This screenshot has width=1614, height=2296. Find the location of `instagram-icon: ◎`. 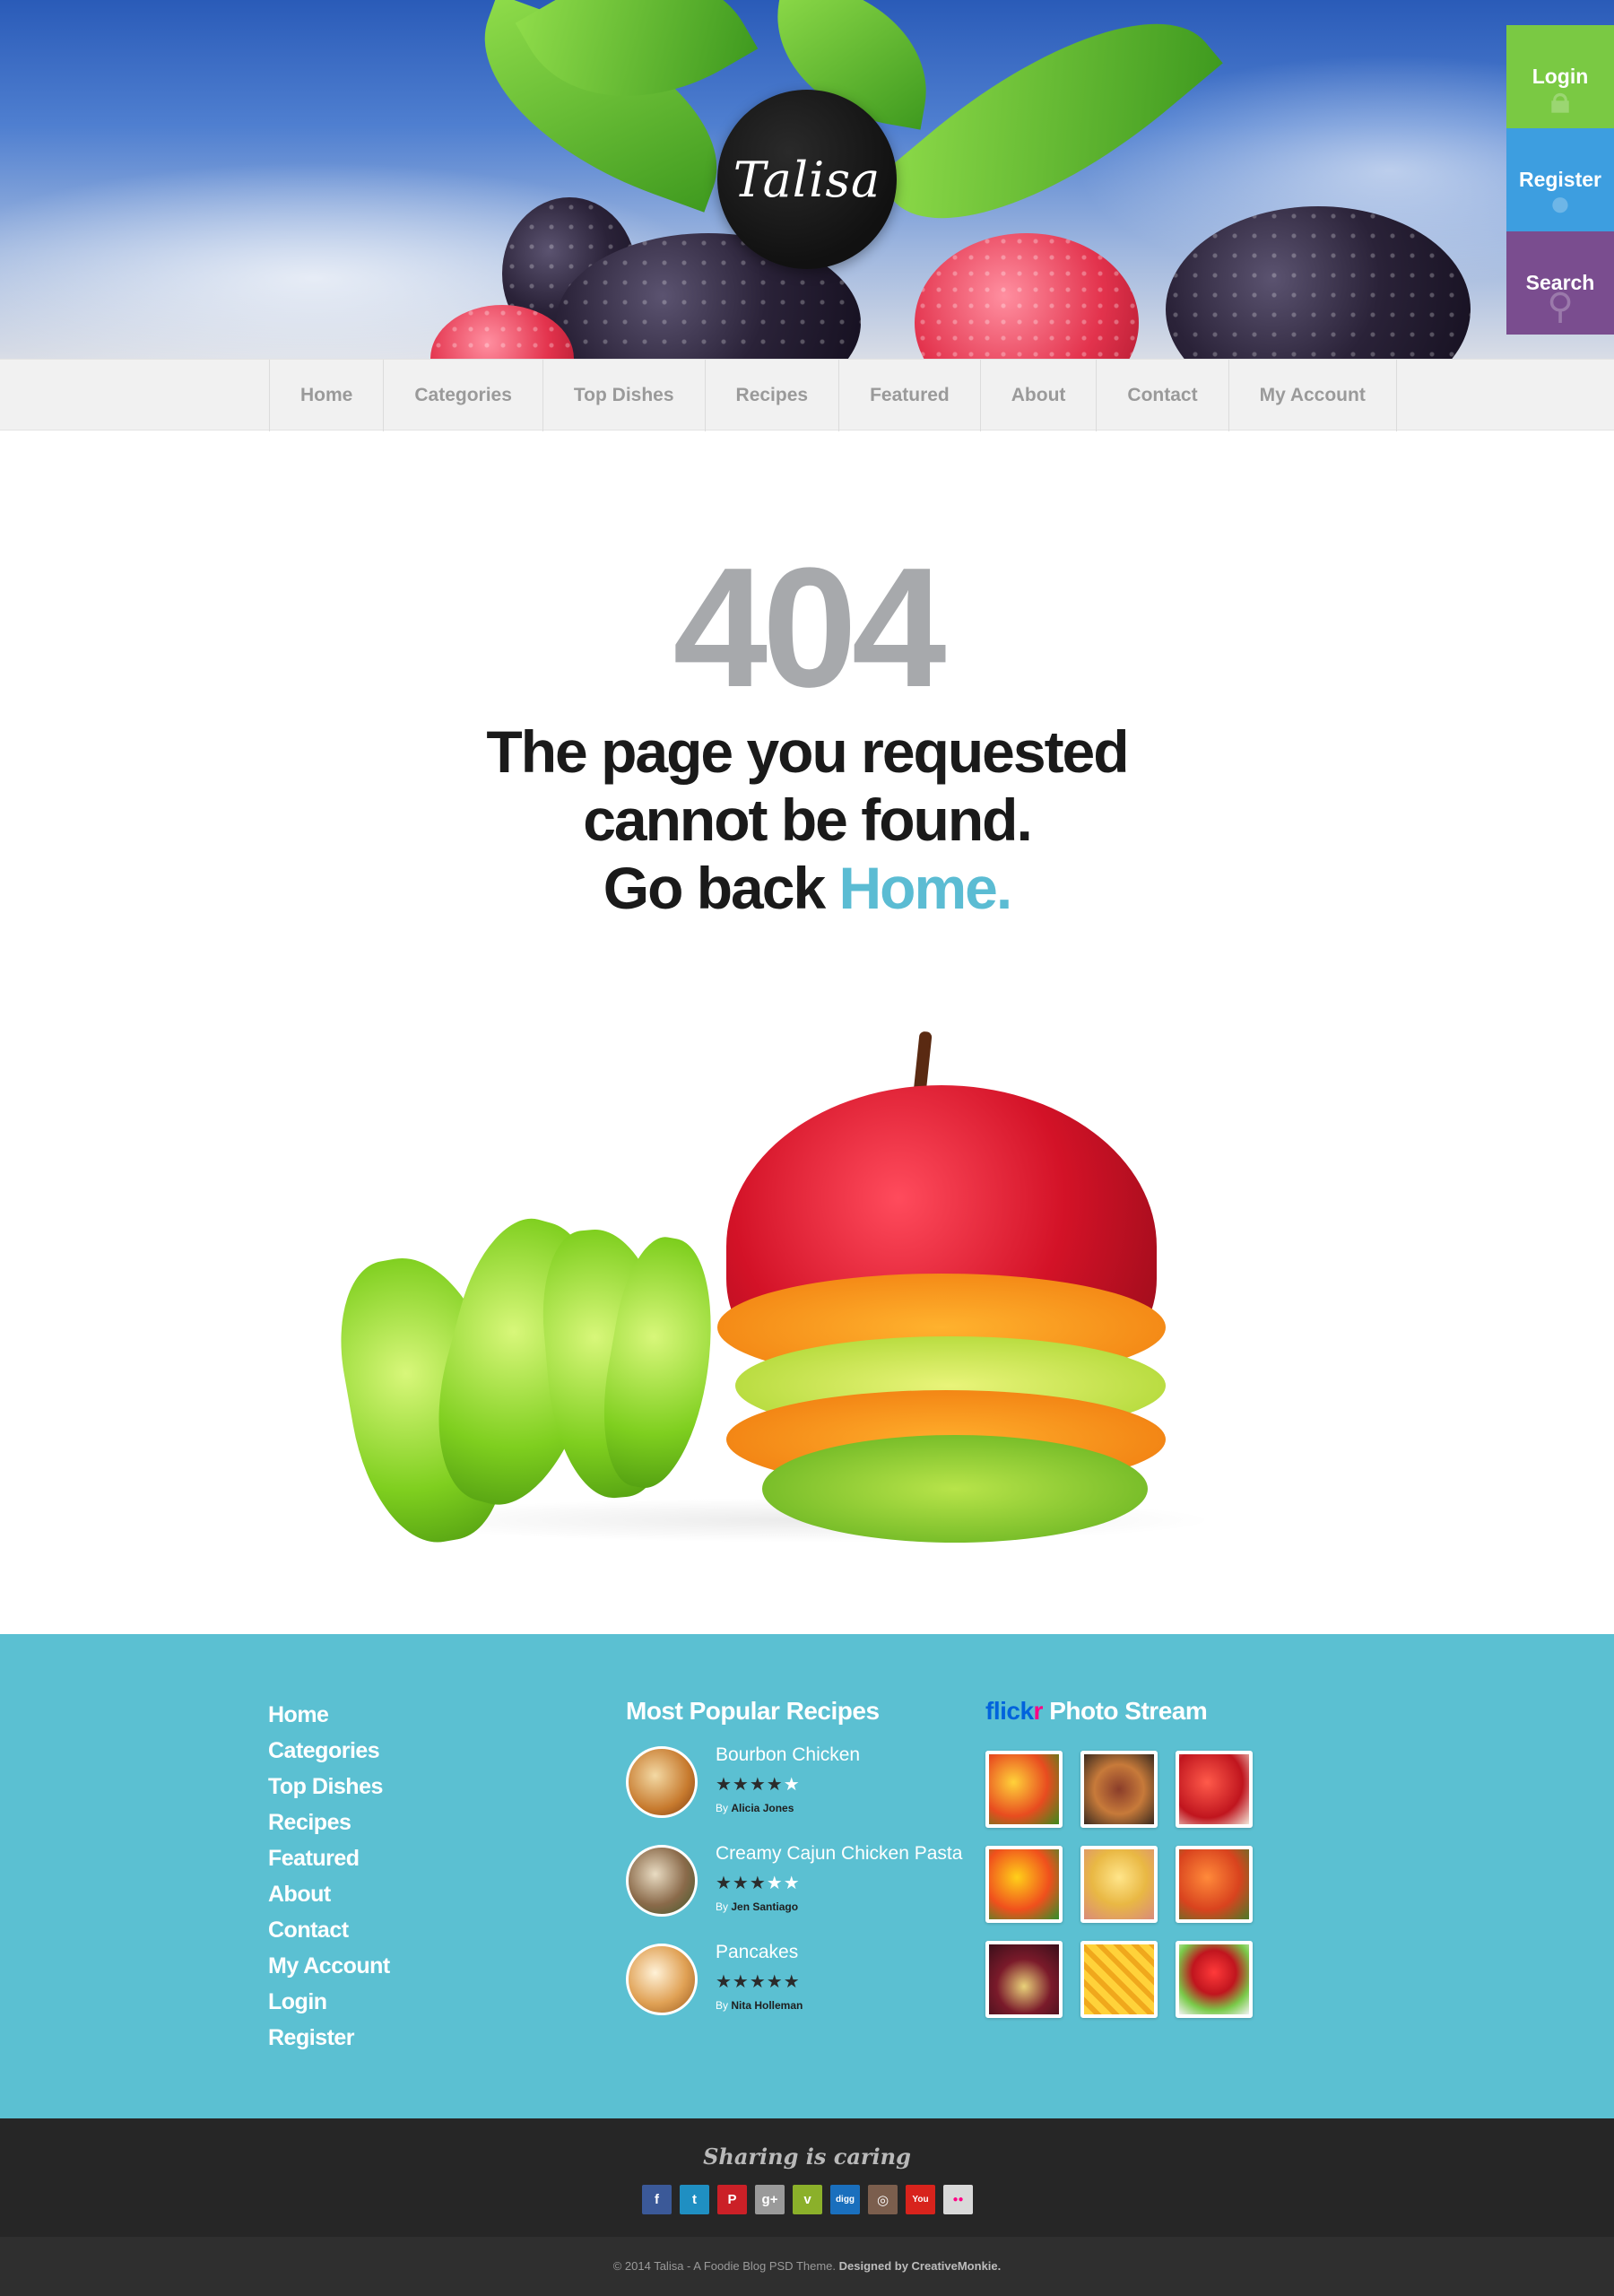

instagram-icon: ◎ is located at coordinates (883, 2199).